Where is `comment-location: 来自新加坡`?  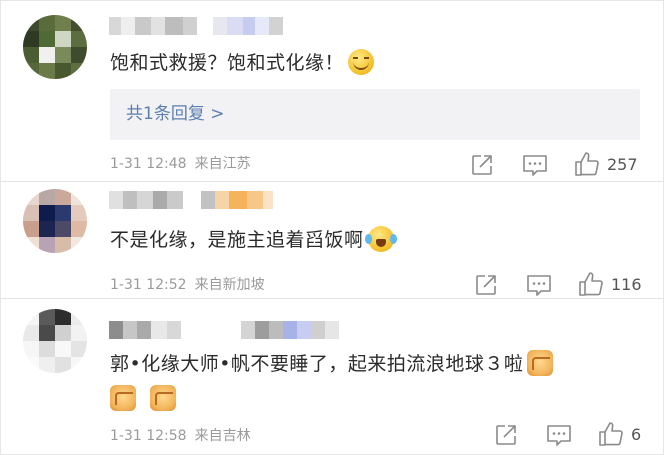
comment-location: 来自新加坡 is located at coordinates (229, 285).